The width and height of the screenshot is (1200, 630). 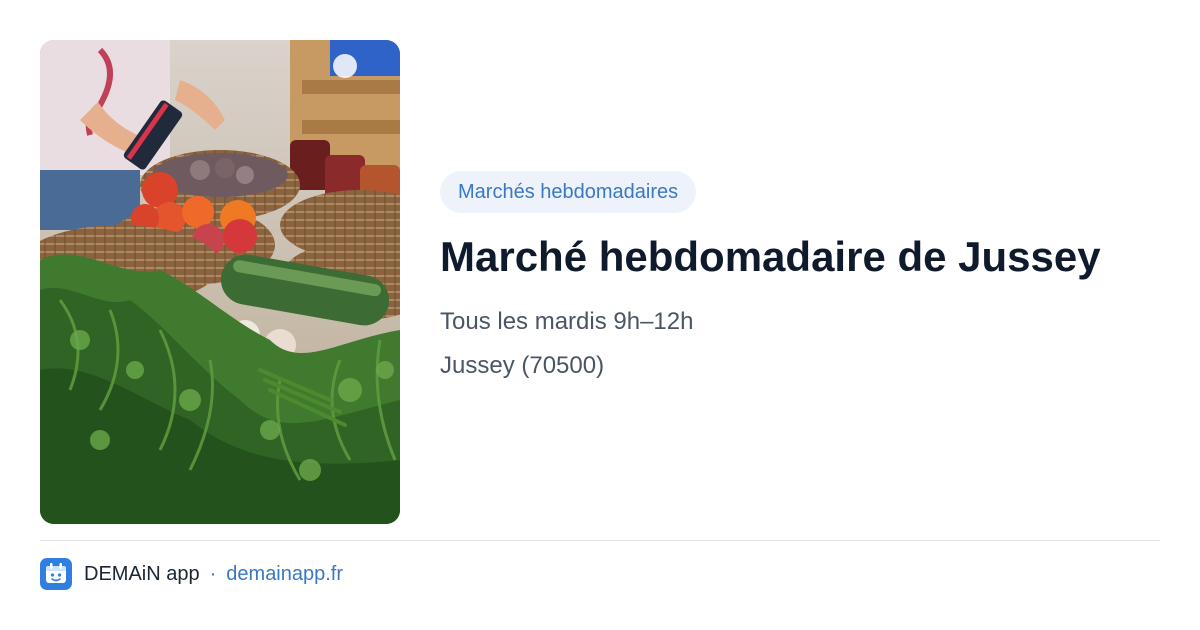 What do you see at coordinates (56, 574) in the screenshot?
I see `demain-app-icon` at bounding box center [56, 574].